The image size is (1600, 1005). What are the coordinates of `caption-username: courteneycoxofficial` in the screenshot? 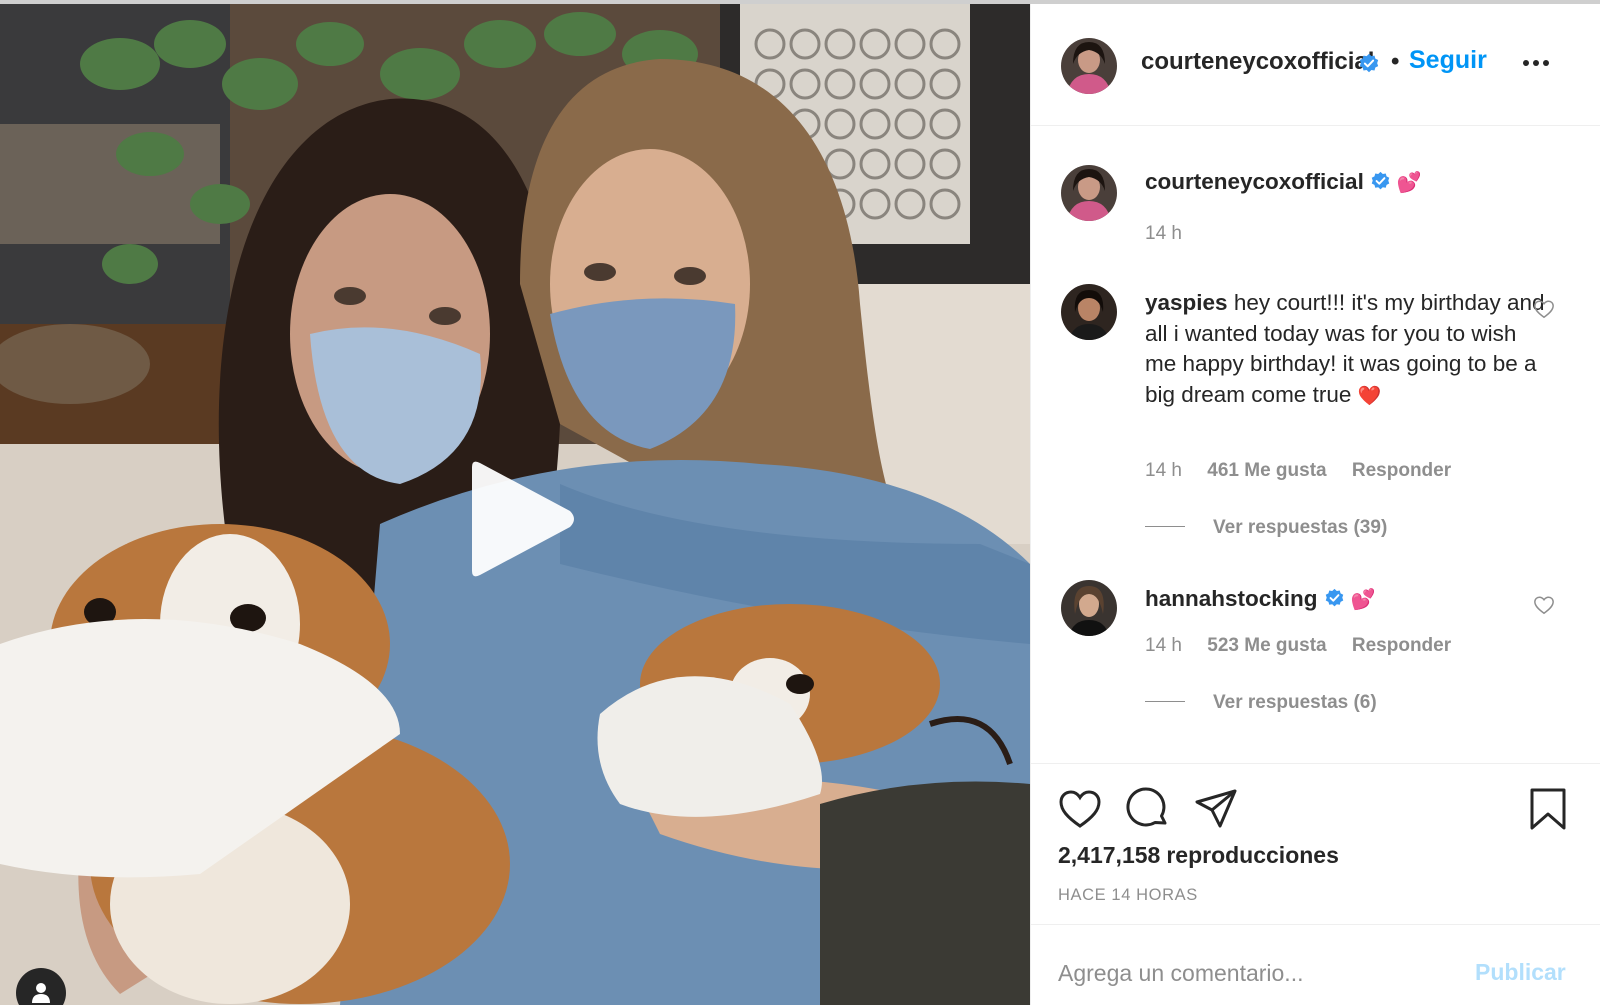 It's located at (1254, 181).